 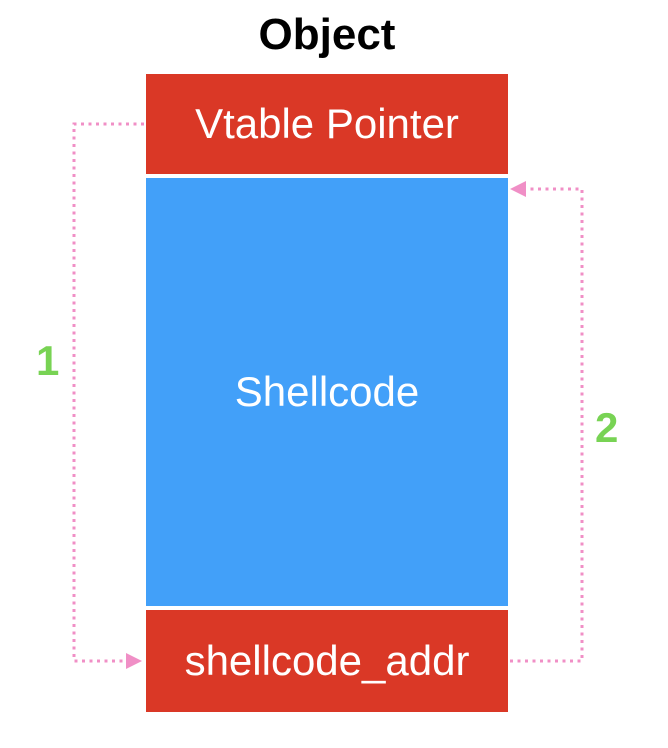 I want to click on arrow-1-head, so click(x=134, y=661).